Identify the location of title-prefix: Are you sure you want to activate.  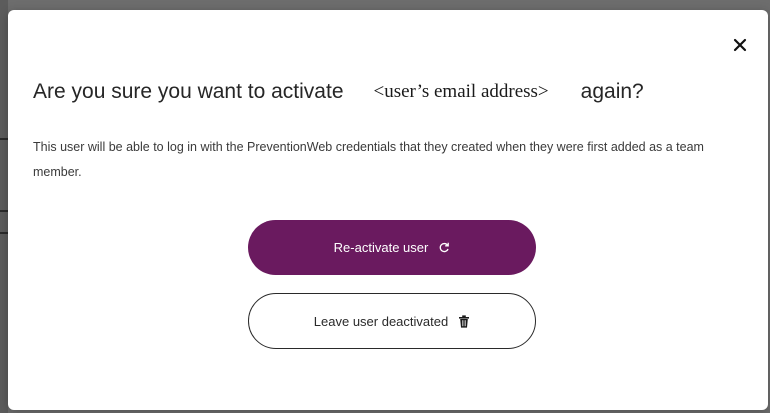
(188, 91).